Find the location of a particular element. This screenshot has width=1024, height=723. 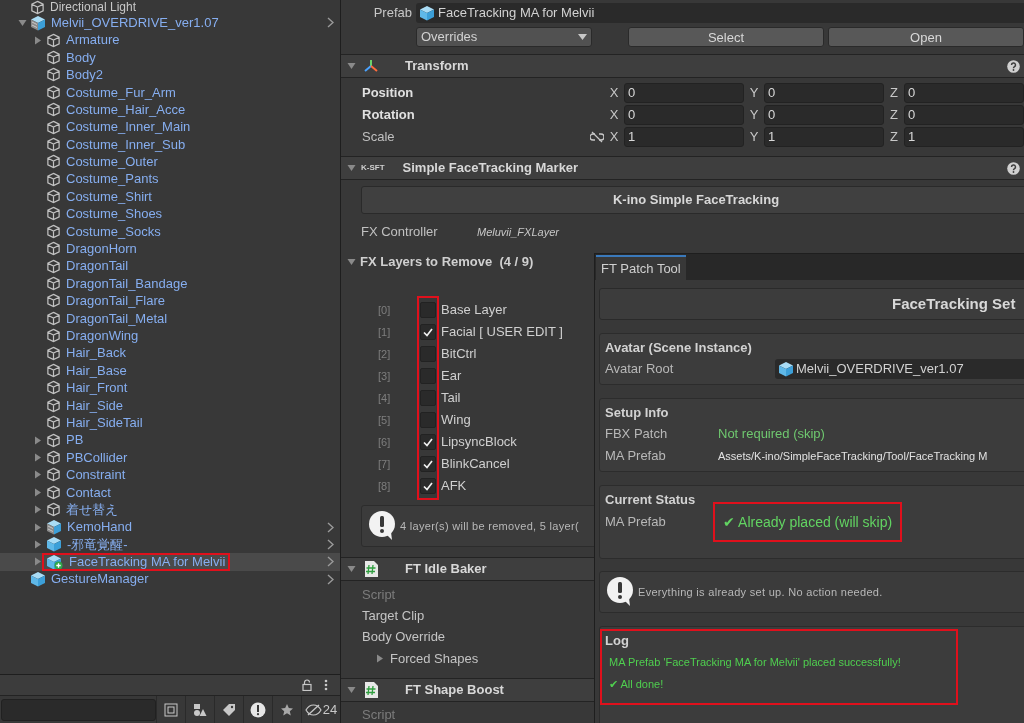

foldout-title: FX Layers to Remove (4 / 9) is located at coordinates (447, 262).